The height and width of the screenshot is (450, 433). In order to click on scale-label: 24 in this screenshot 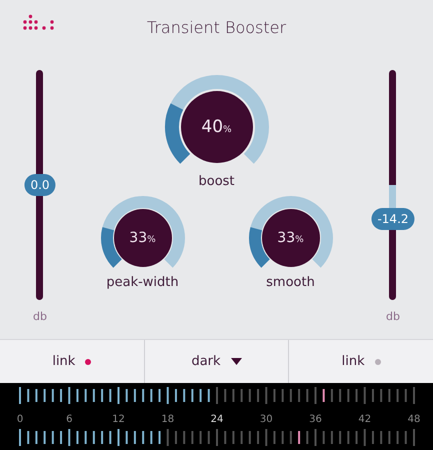, I will do `click(217, 420)`.